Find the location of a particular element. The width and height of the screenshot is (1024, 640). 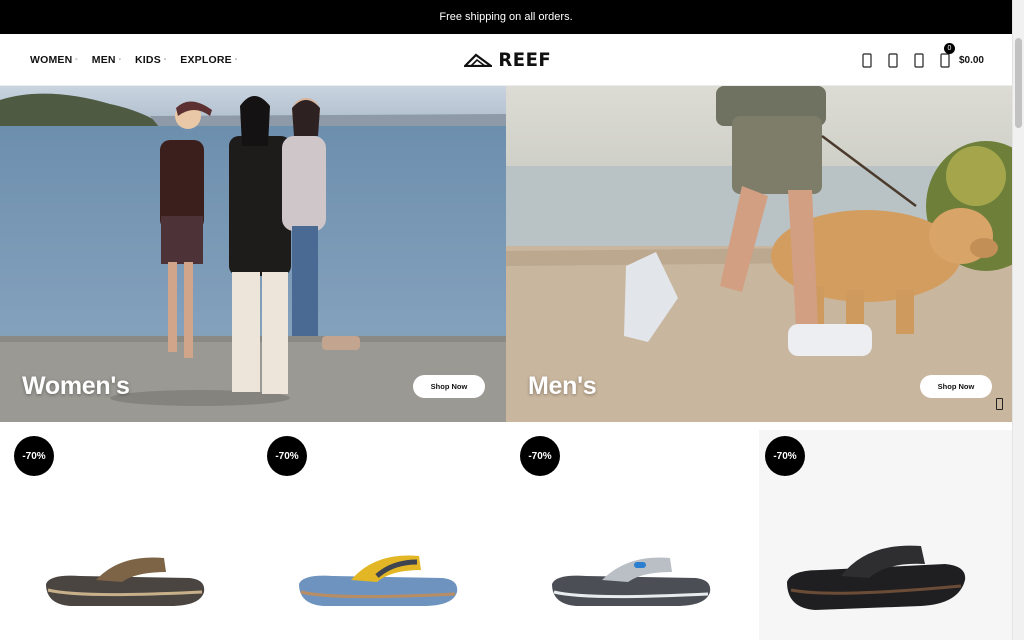

nav-explore: EXPLORE ▫ is located at coordinates (208, 60).